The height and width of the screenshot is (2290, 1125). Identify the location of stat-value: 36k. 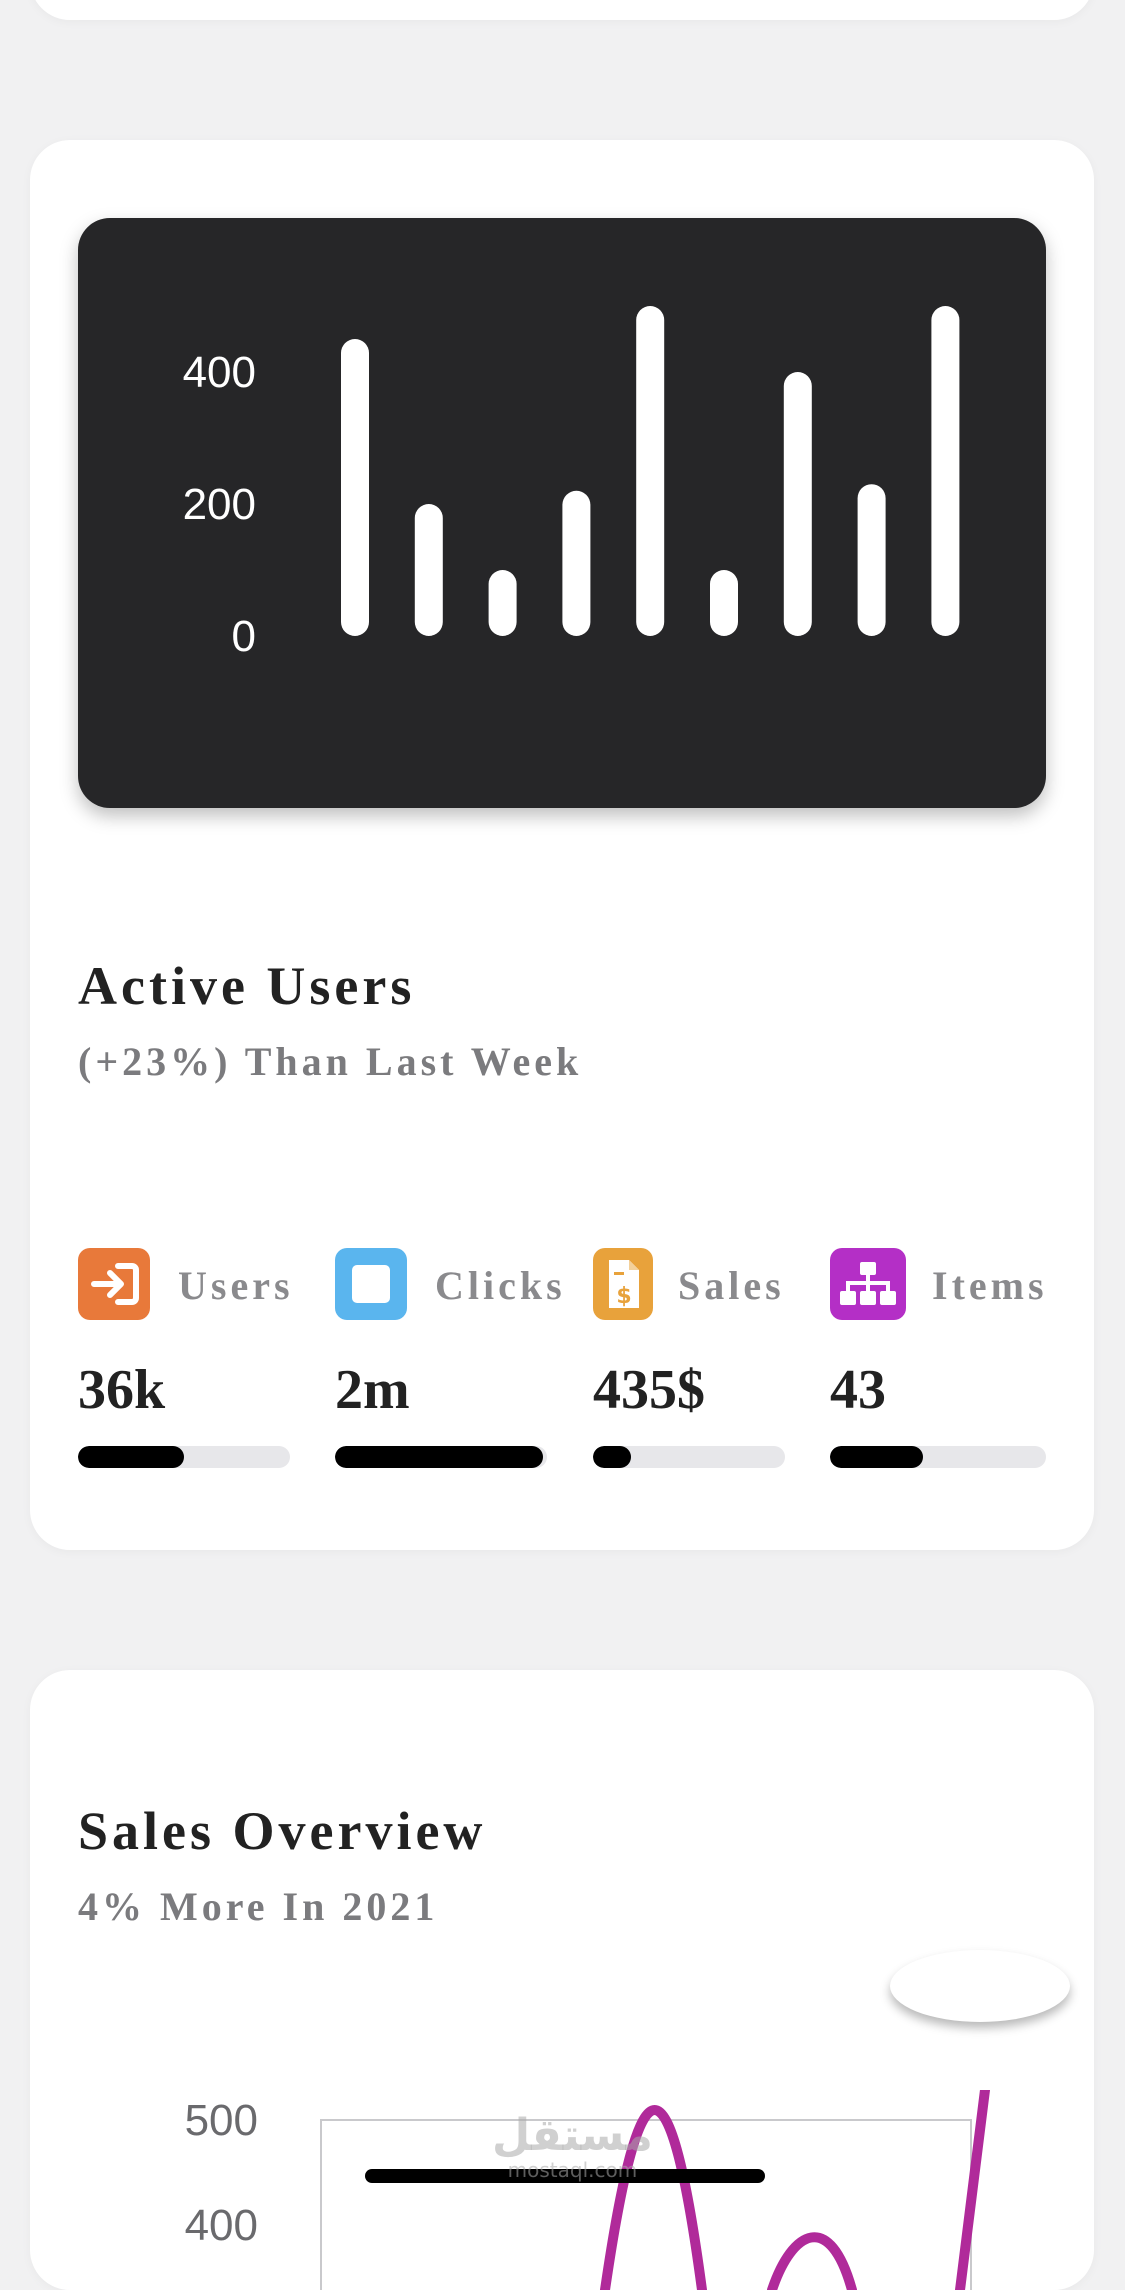
(122, 1390).